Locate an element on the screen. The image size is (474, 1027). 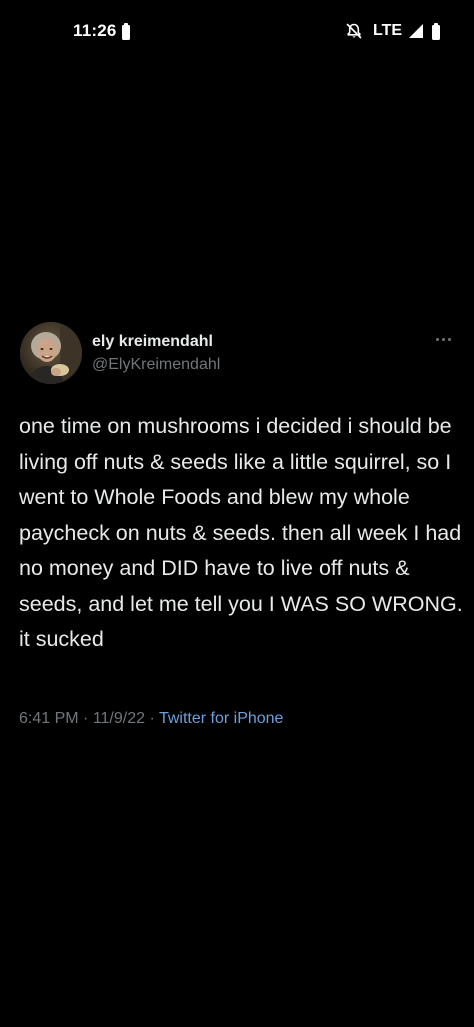
avatar is located at coordinates (51, 353).